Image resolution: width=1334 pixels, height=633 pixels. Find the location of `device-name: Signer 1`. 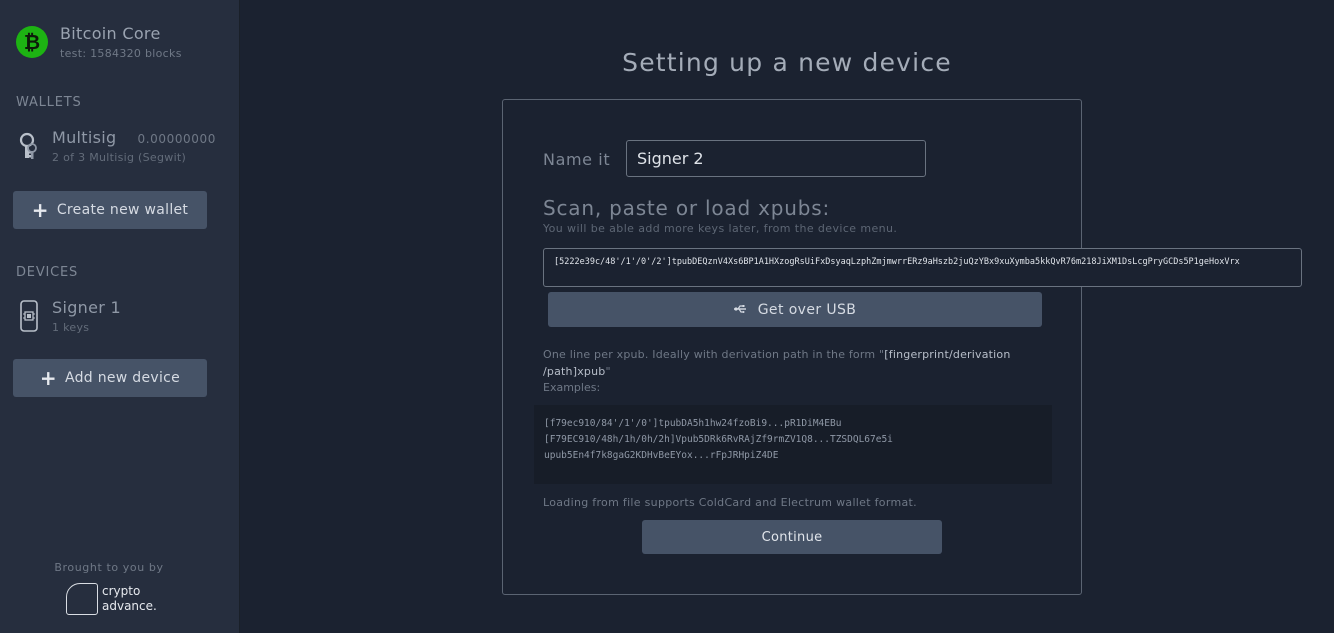

device-name: Signer 1 is located at coordinates (86, 307).